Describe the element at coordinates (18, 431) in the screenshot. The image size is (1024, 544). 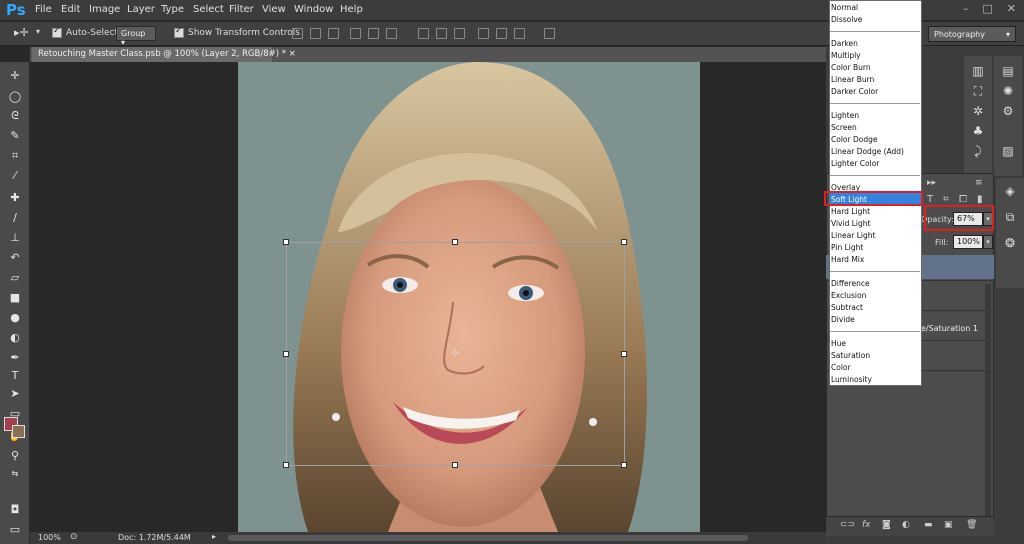
I see `background-color-swatch` at that location.